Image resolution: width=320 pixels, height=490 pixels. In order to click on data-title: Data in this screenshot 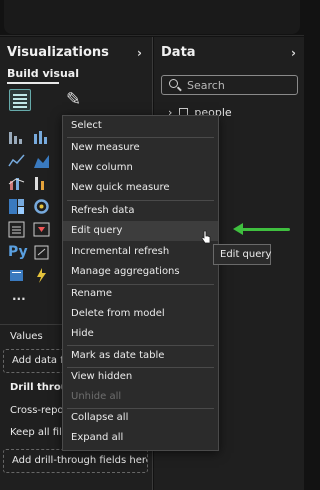, I will do `click(178, 52)`.